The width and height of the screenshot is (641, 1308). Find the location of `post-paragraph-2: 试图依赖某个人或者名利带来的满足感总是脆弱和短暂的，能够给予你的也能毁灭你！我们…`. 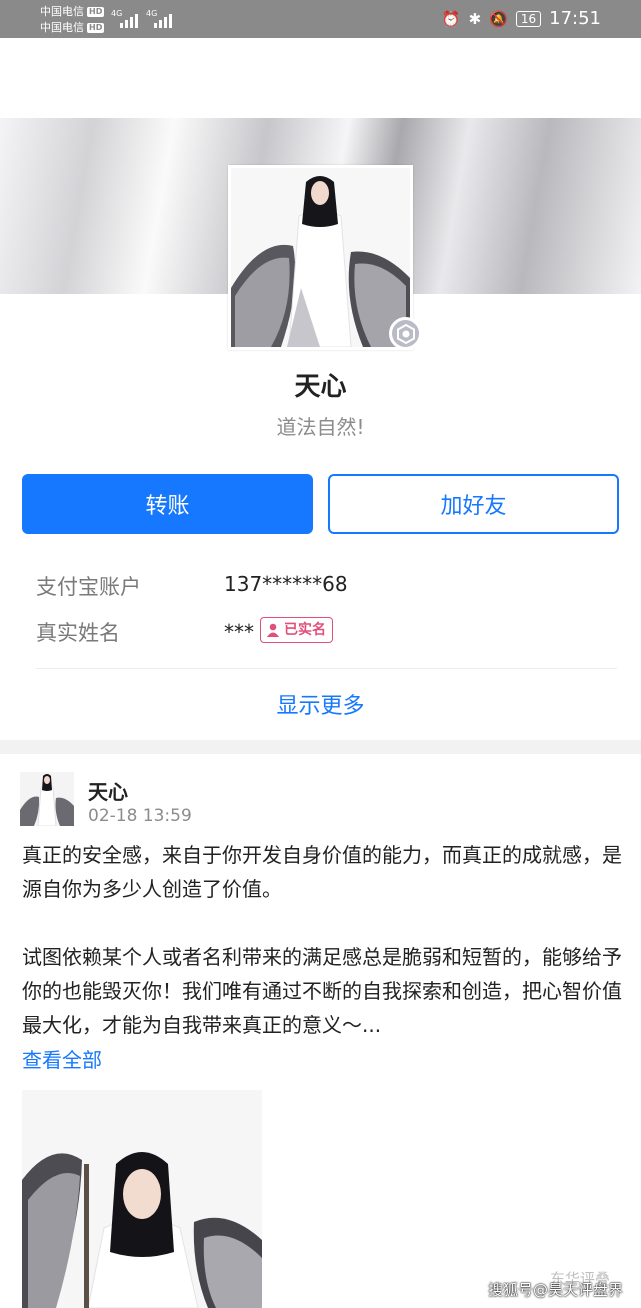

post-paragraph-2: 试图依赖某个人或者名利带来的满足感总是脆弱和短暂的，能够给予你的也能毁灭你！我们… is located at coordinates (322, 991).